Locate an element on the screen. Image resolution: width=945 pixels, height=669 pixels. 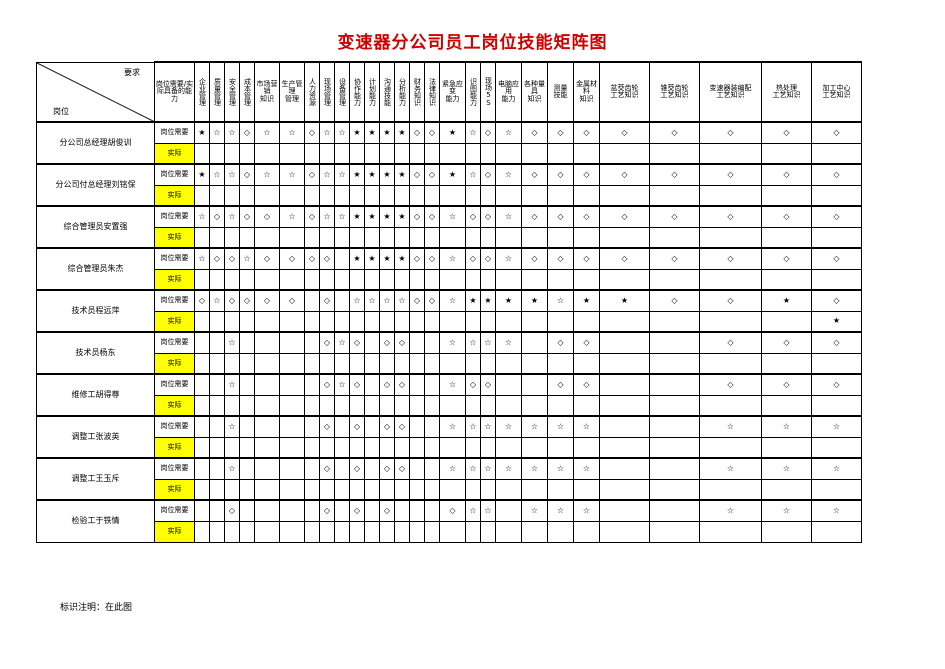
employee-name-cell: 维修工胡得尊 is located at coordinates (95, 395).